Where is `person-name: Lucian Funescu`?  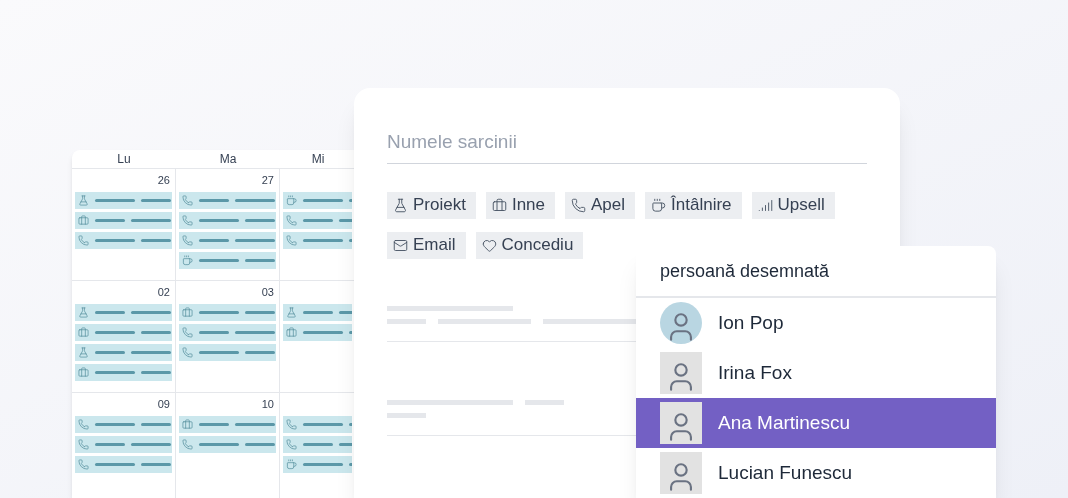 person-name: Lucian Funescu is located at coordinates (785, 472).